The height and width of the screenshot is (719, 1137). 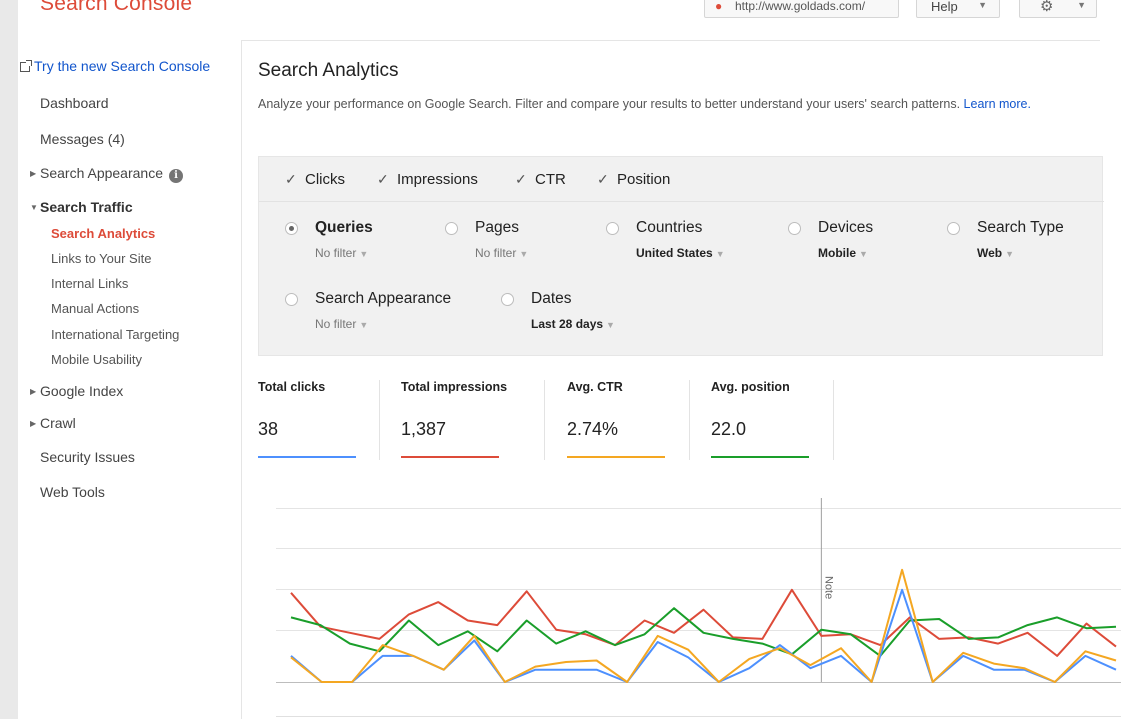 I want to click on sidebar-item-google-index: ▶ Google Index, so click(x=76, y=391).